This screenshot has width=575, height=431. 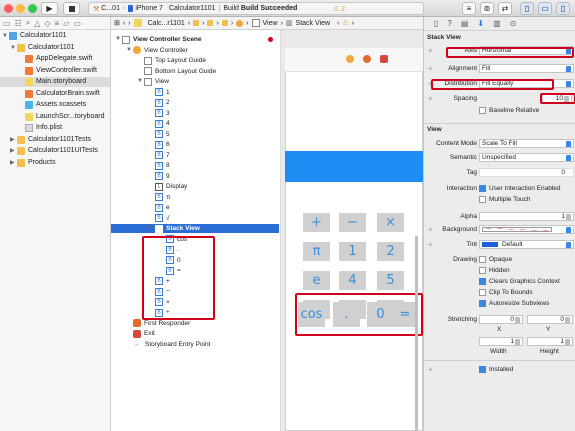 I want to click on outline-item: ▼ View Controller Scene, so click(x=195, y=39).